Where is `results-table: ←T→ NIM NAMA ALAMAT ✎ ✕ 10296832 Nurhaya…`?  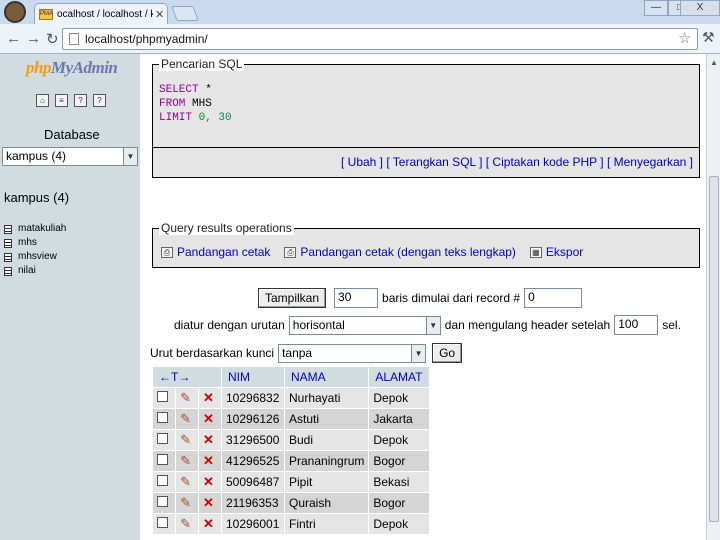 results-table: ←T→ NIM NAMA ALAMAT ✎ ✕ 10296832 Nurhaya… is located at coordinates (291, 450).